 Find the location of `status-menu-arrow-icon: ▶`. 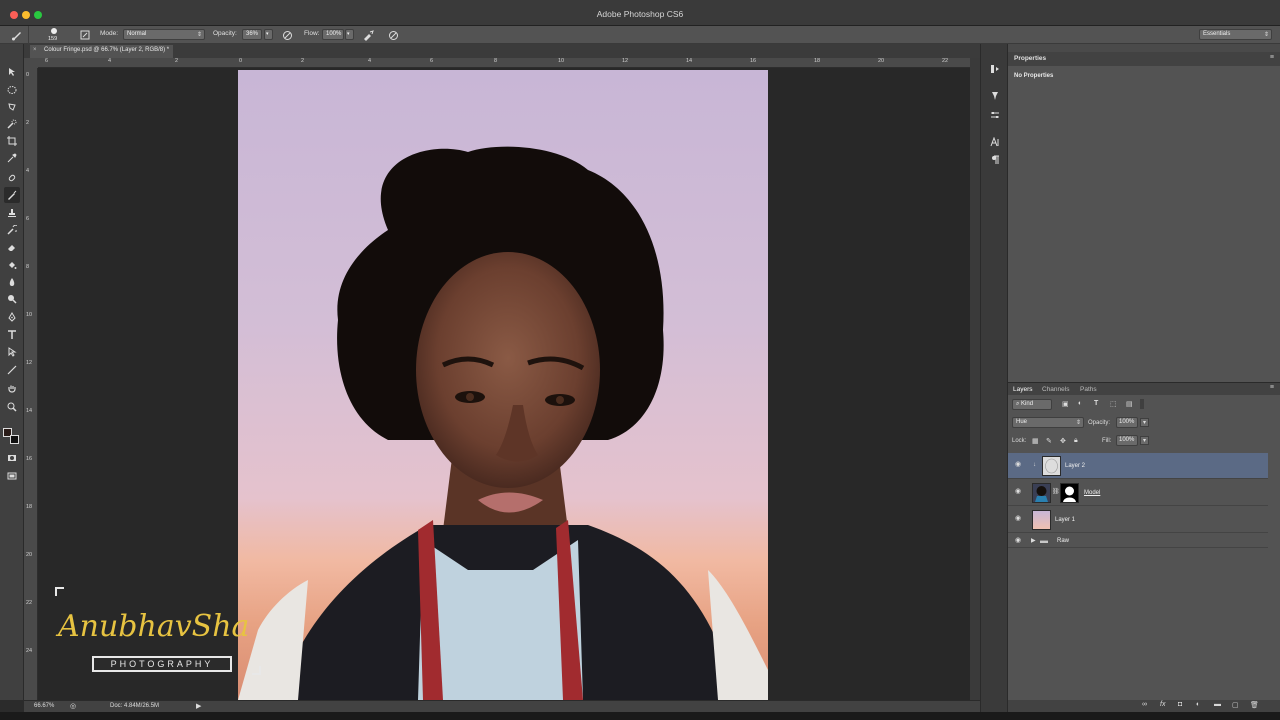

status-menu-arrow-icon: ▶ is located at coordinates (198, 706).